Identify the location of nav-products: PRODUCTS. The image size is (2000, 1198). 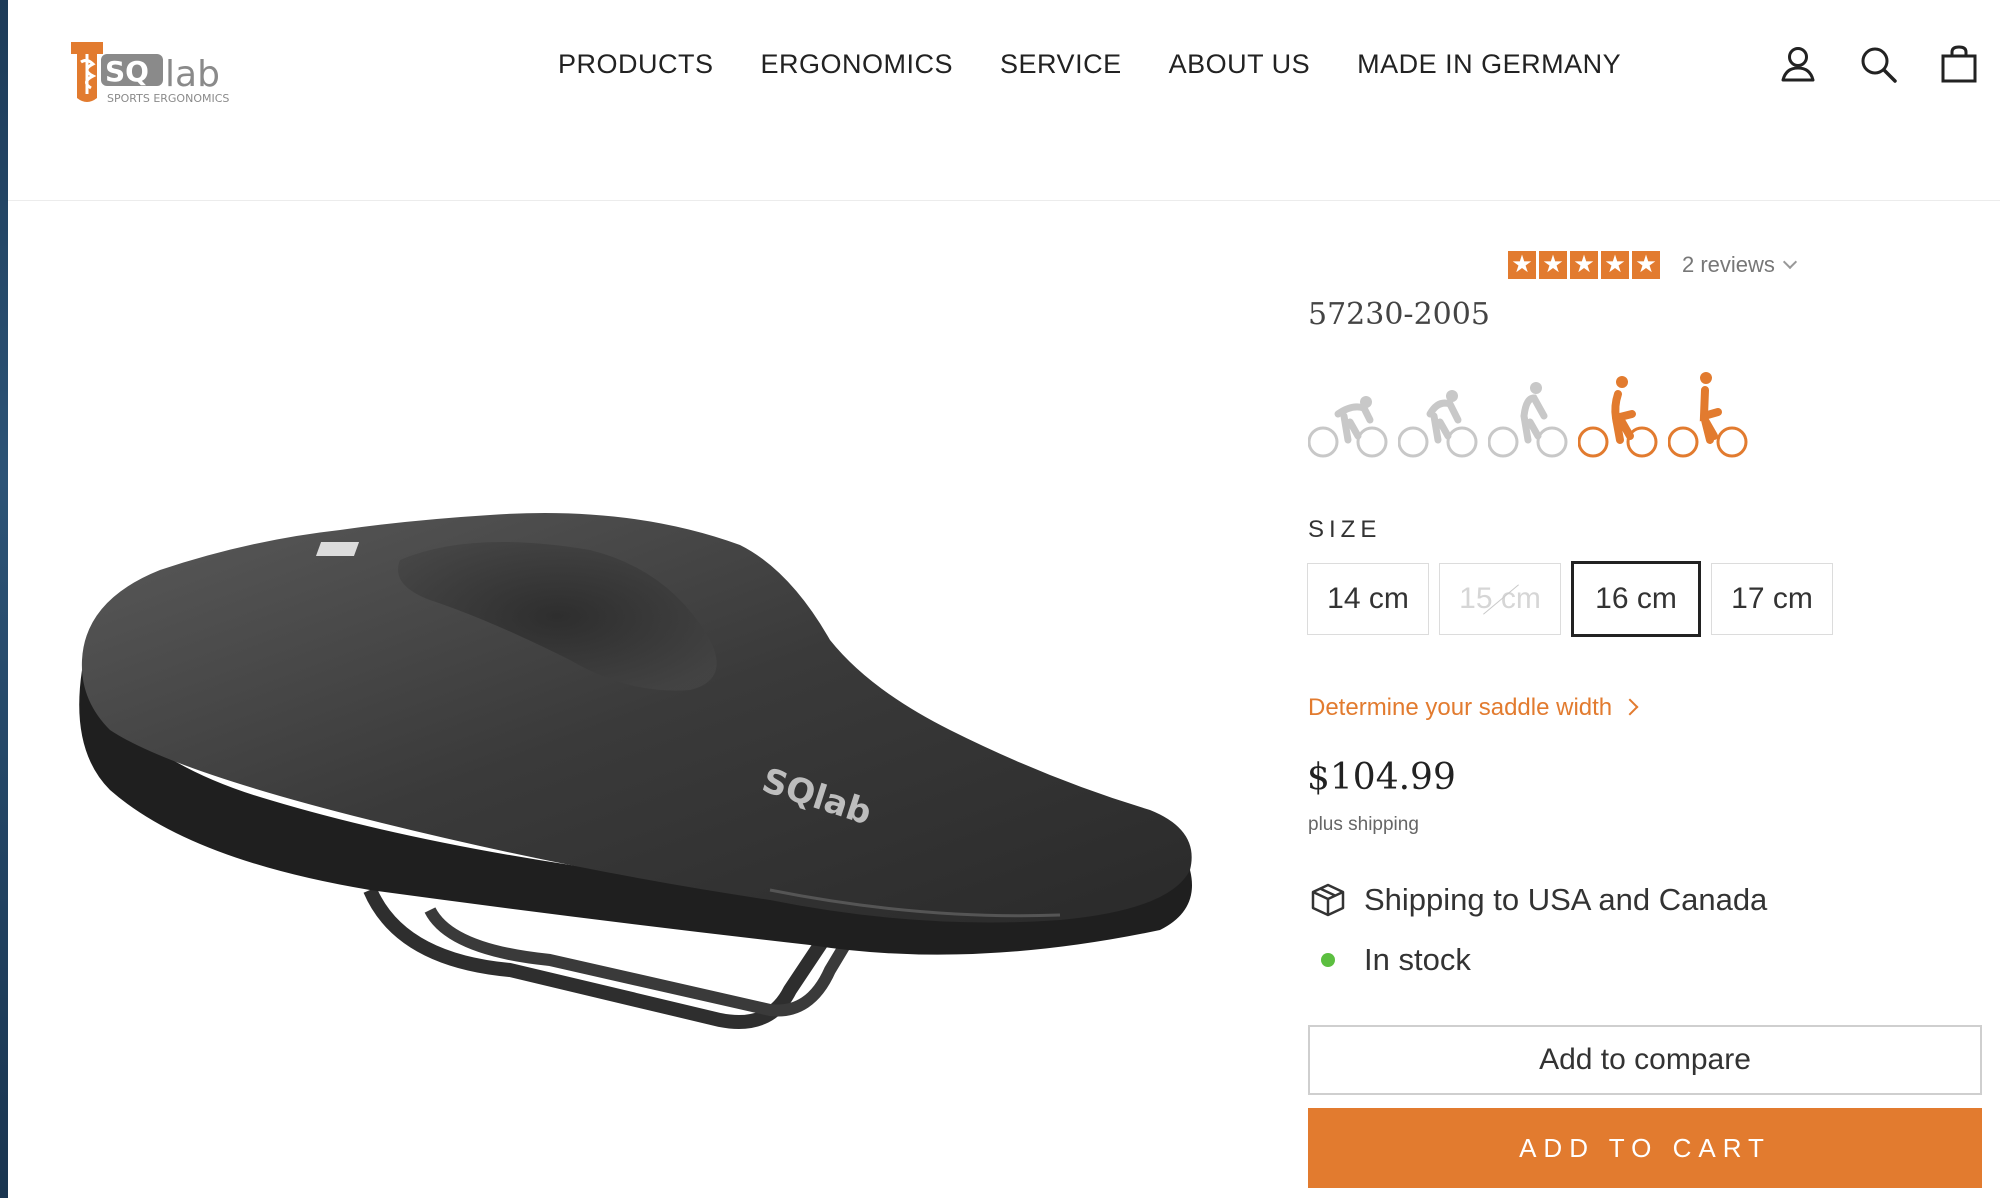
(636, 64).